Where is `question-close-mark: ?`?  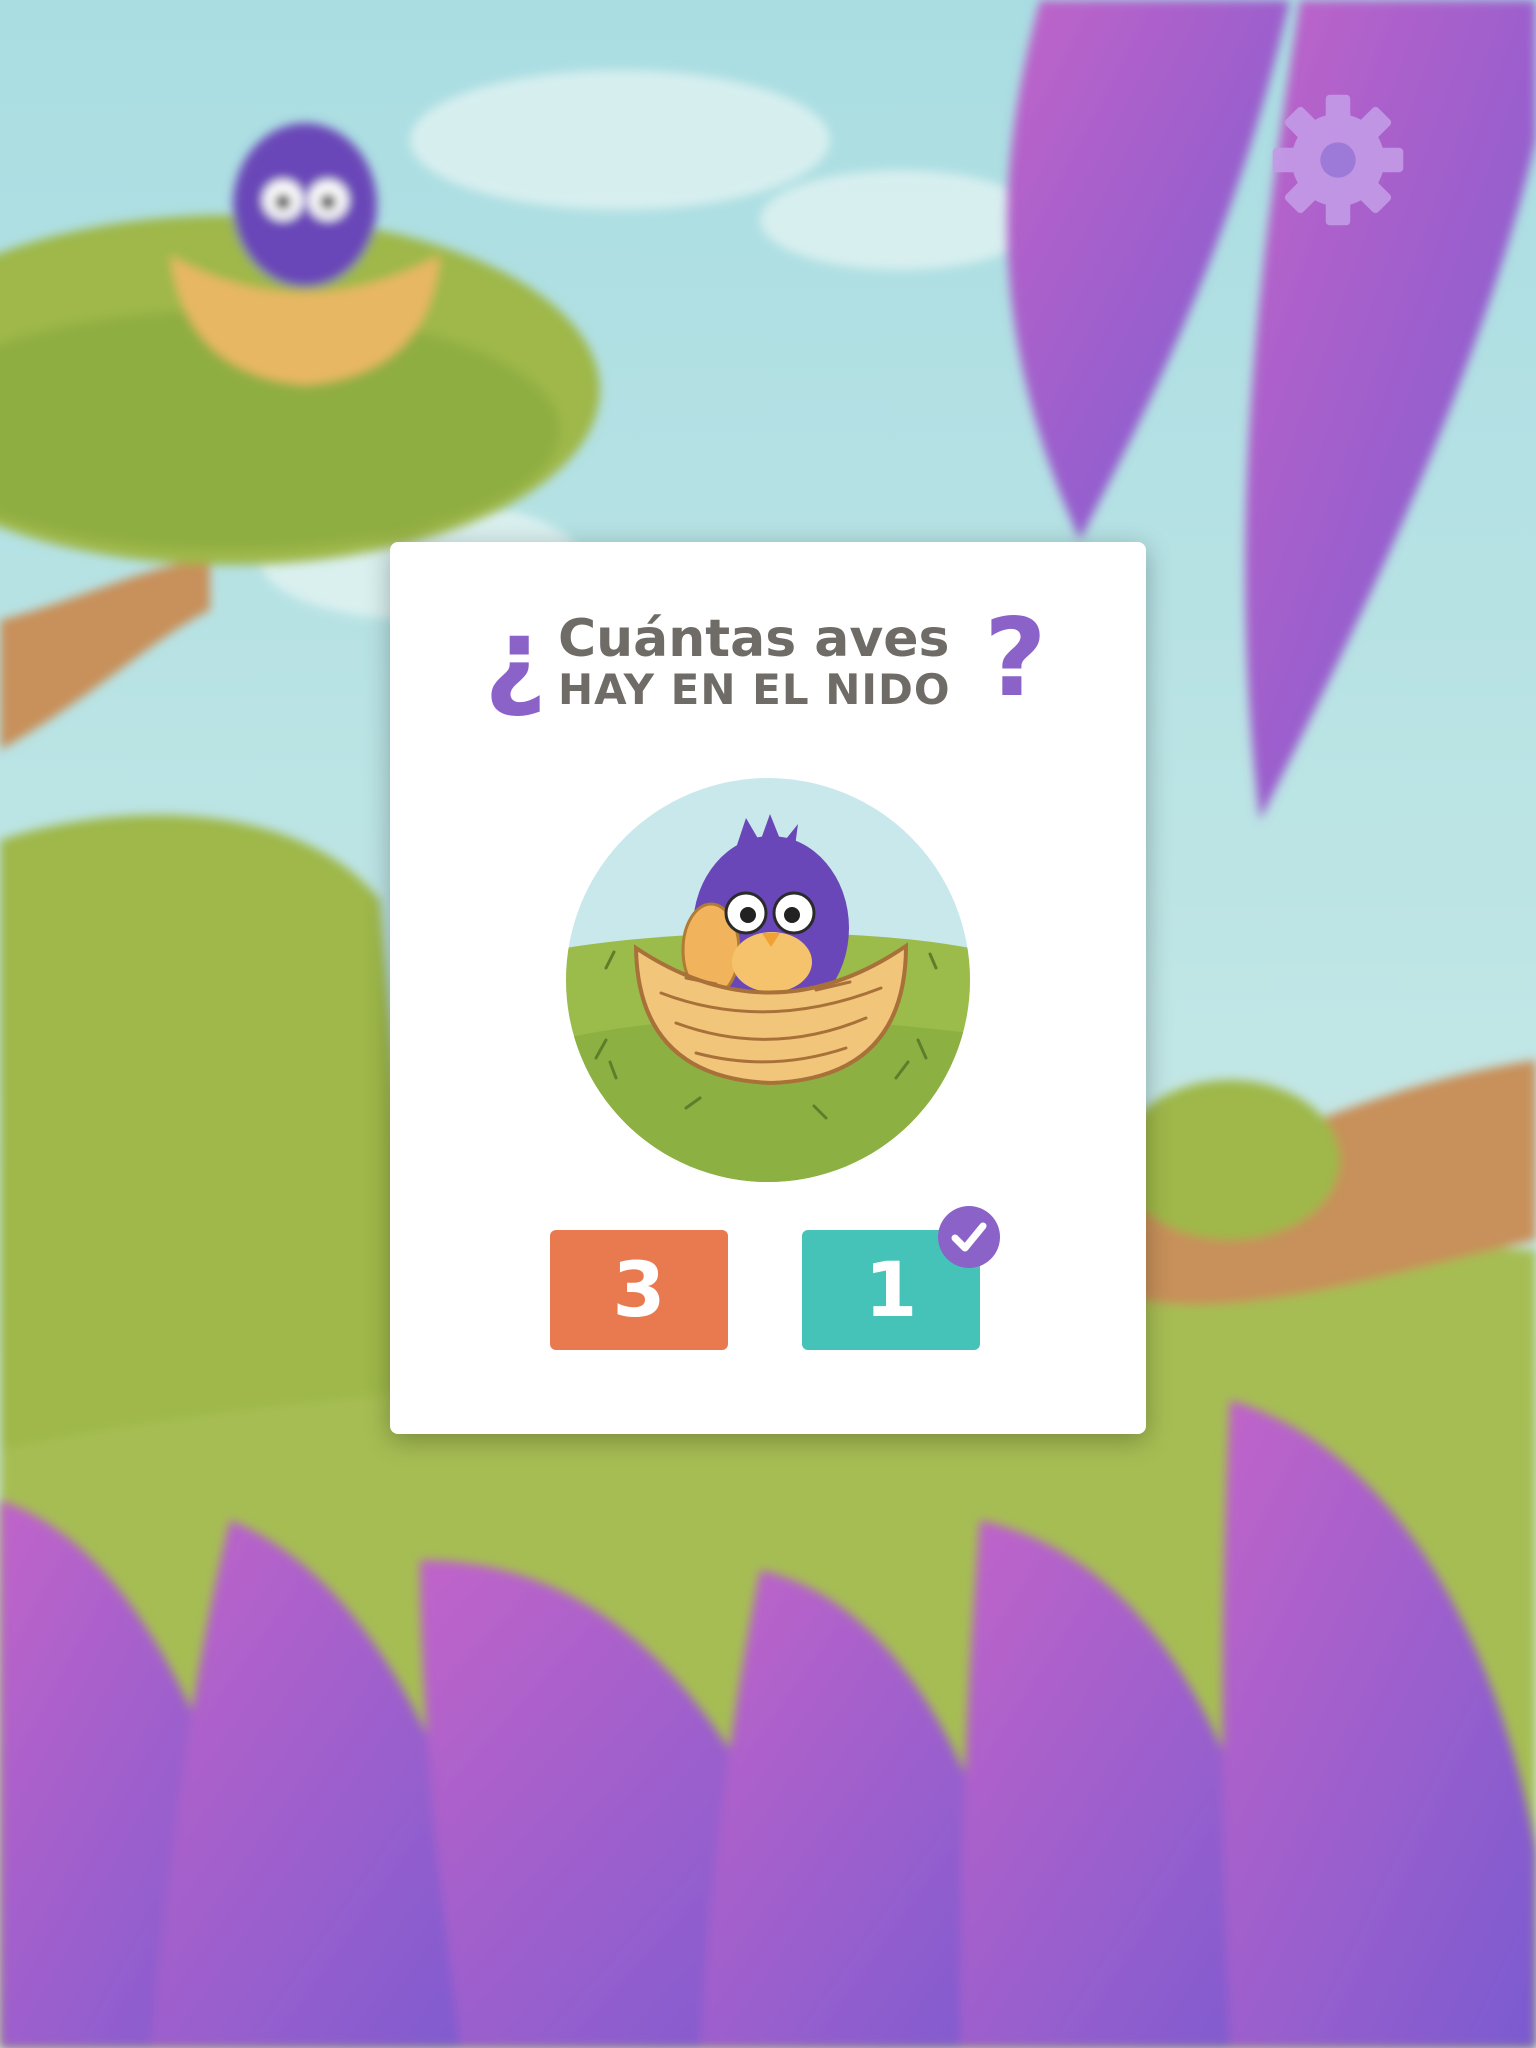 question-close-mark: ? is located at coordinates (1015, 658).